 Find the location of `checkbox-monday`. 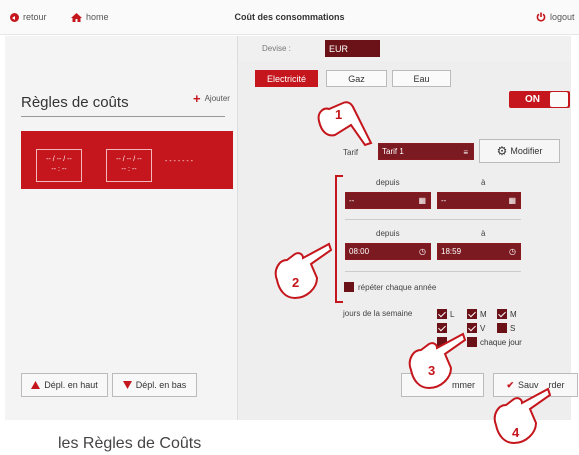

checkbox-monday is located at coordinates (442, 314).